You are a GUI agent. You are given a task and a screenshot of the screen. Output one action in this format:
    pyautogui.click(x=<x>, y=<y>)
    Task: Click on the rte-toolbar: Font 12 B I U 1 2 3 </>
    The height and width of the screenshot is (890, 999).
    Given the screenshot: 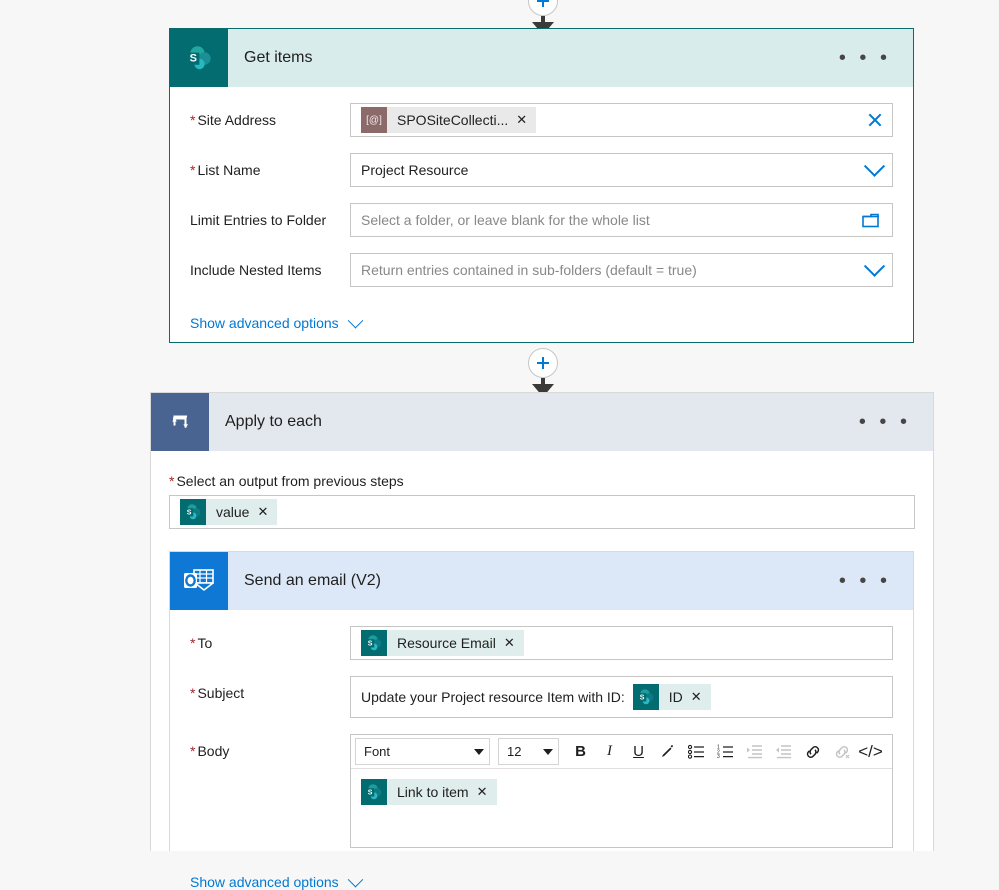 What is the action you would take?
    pyautogui.click(x=621, y=752)
    